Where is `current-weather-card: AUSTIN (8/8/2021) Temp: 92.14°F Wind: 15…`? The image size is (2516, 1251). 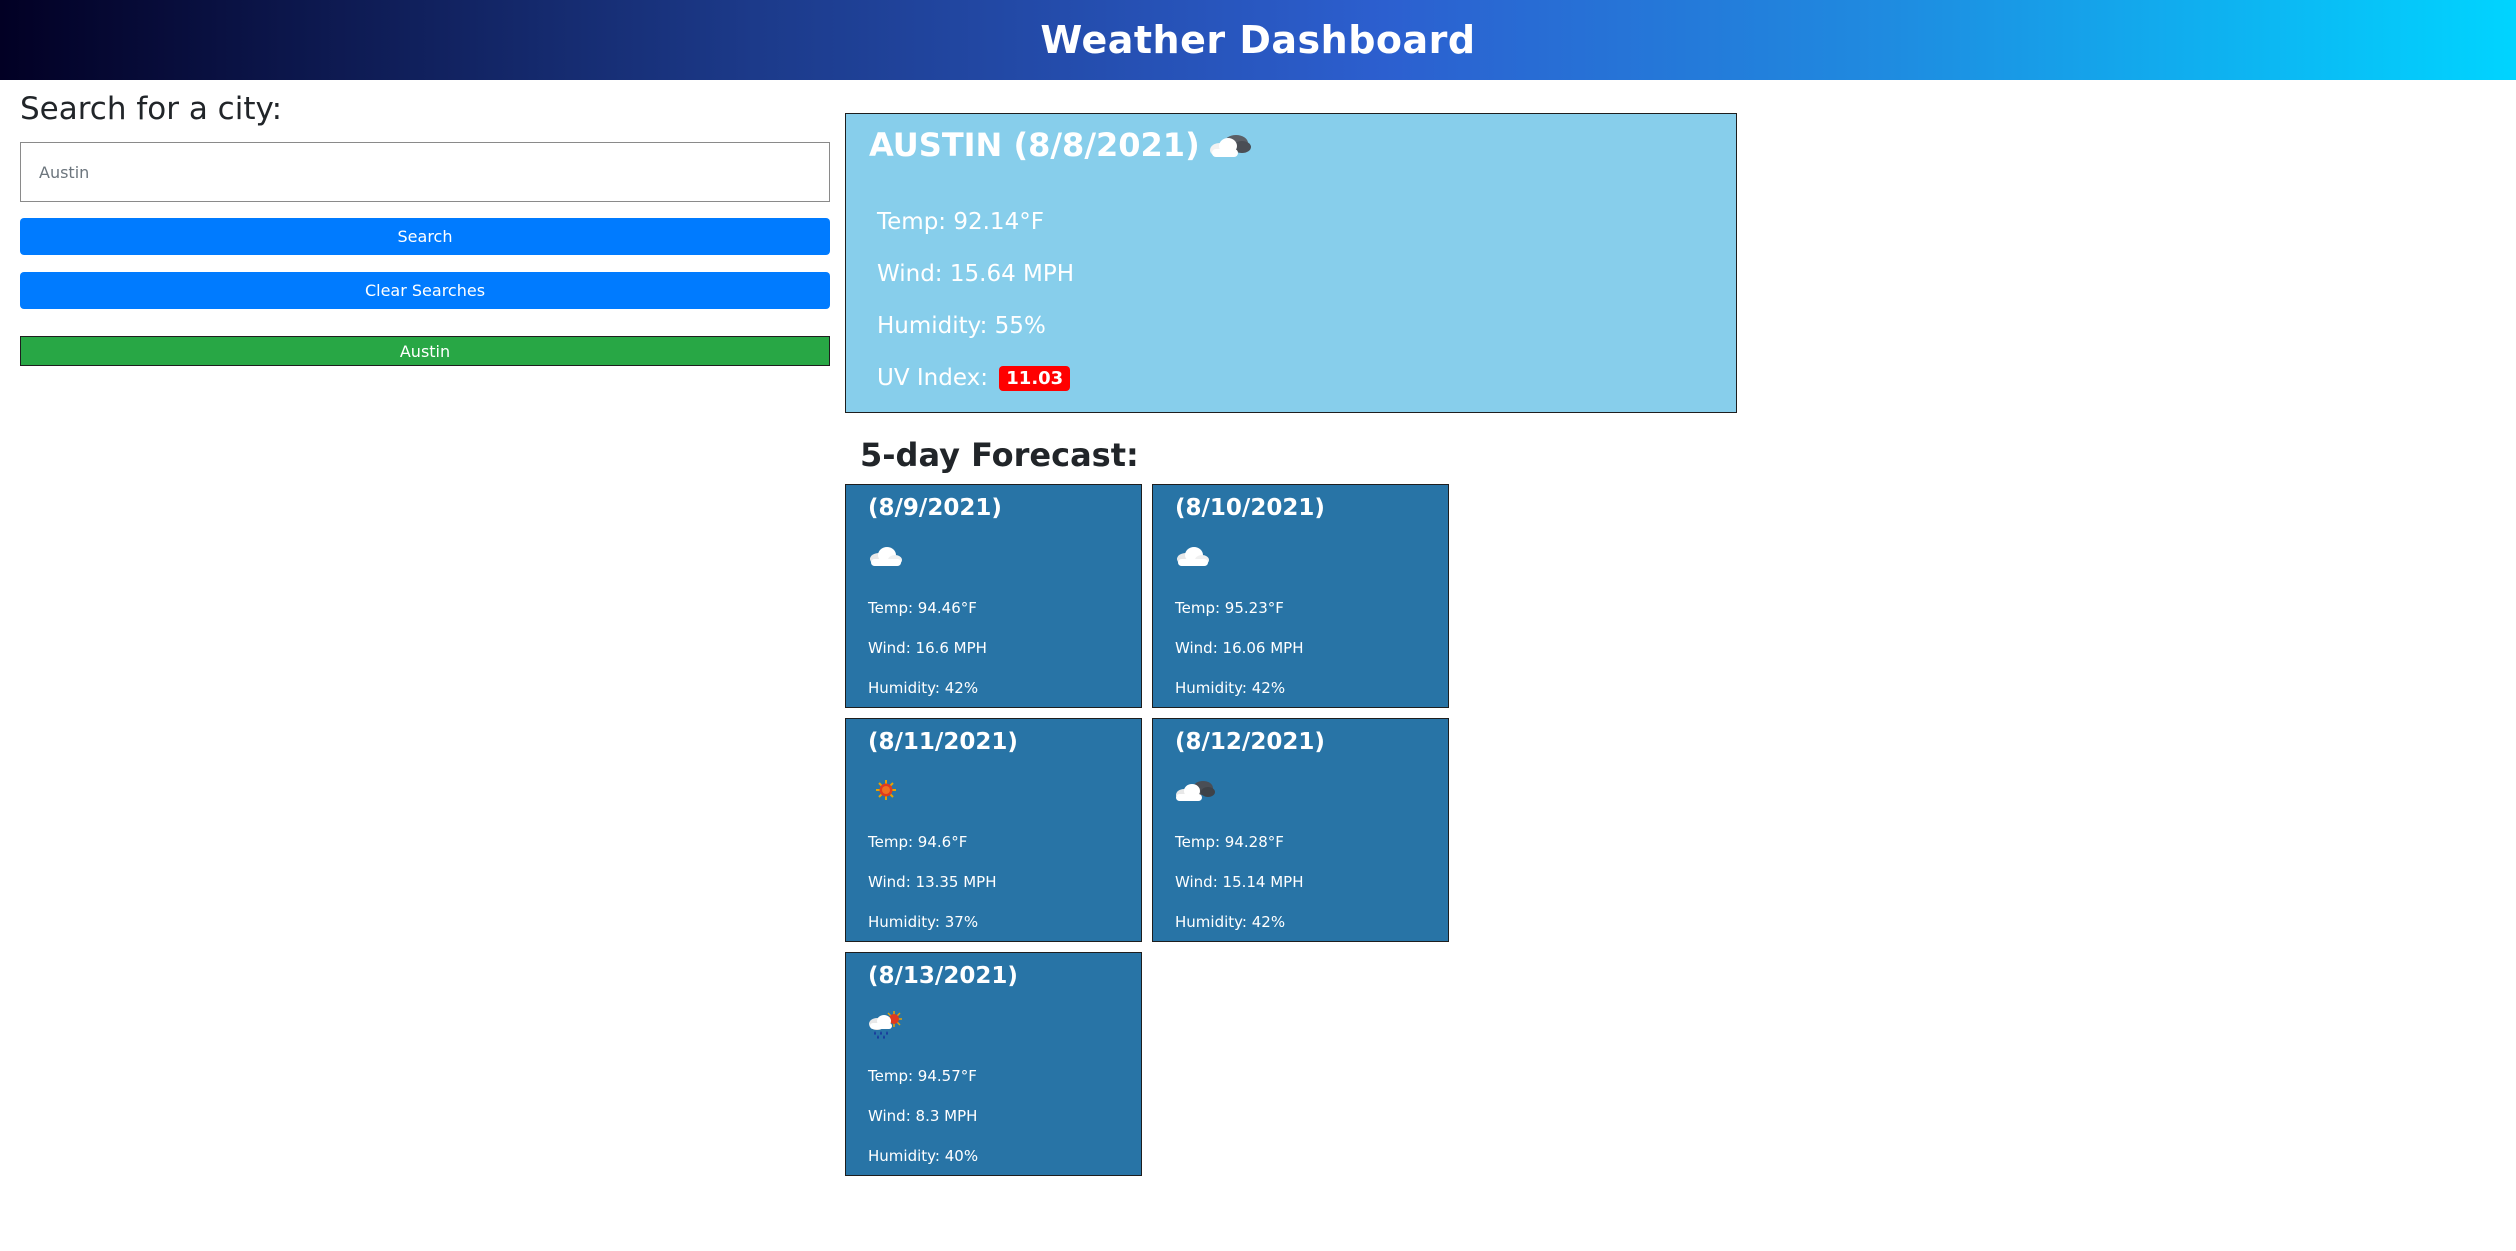 current-weather-card: AUSTIN (8/8/2021) Temp: 92.14°F Wind: 15… is located at coordinates (1291, 263).